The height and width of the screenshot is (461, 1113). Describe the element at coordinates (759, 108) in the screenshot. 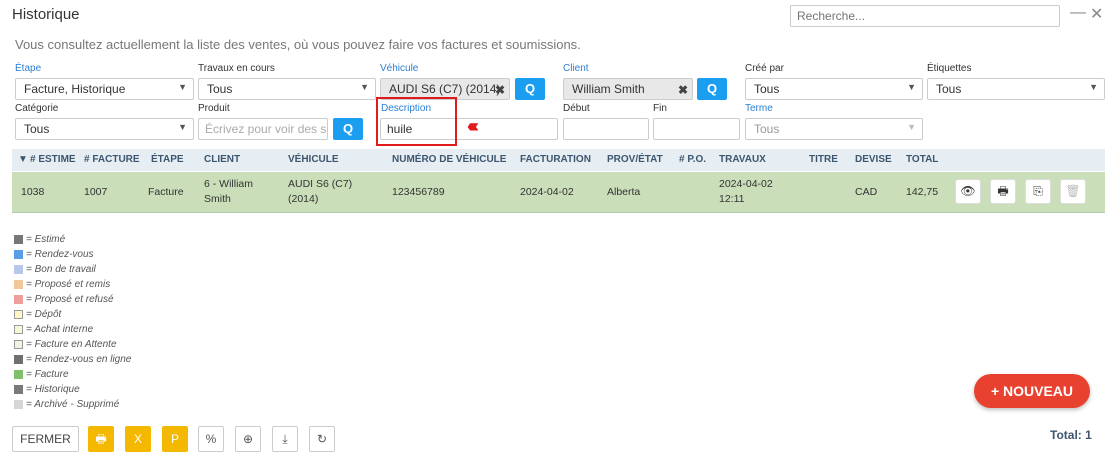

I see `terme-label: Terme` at that location.